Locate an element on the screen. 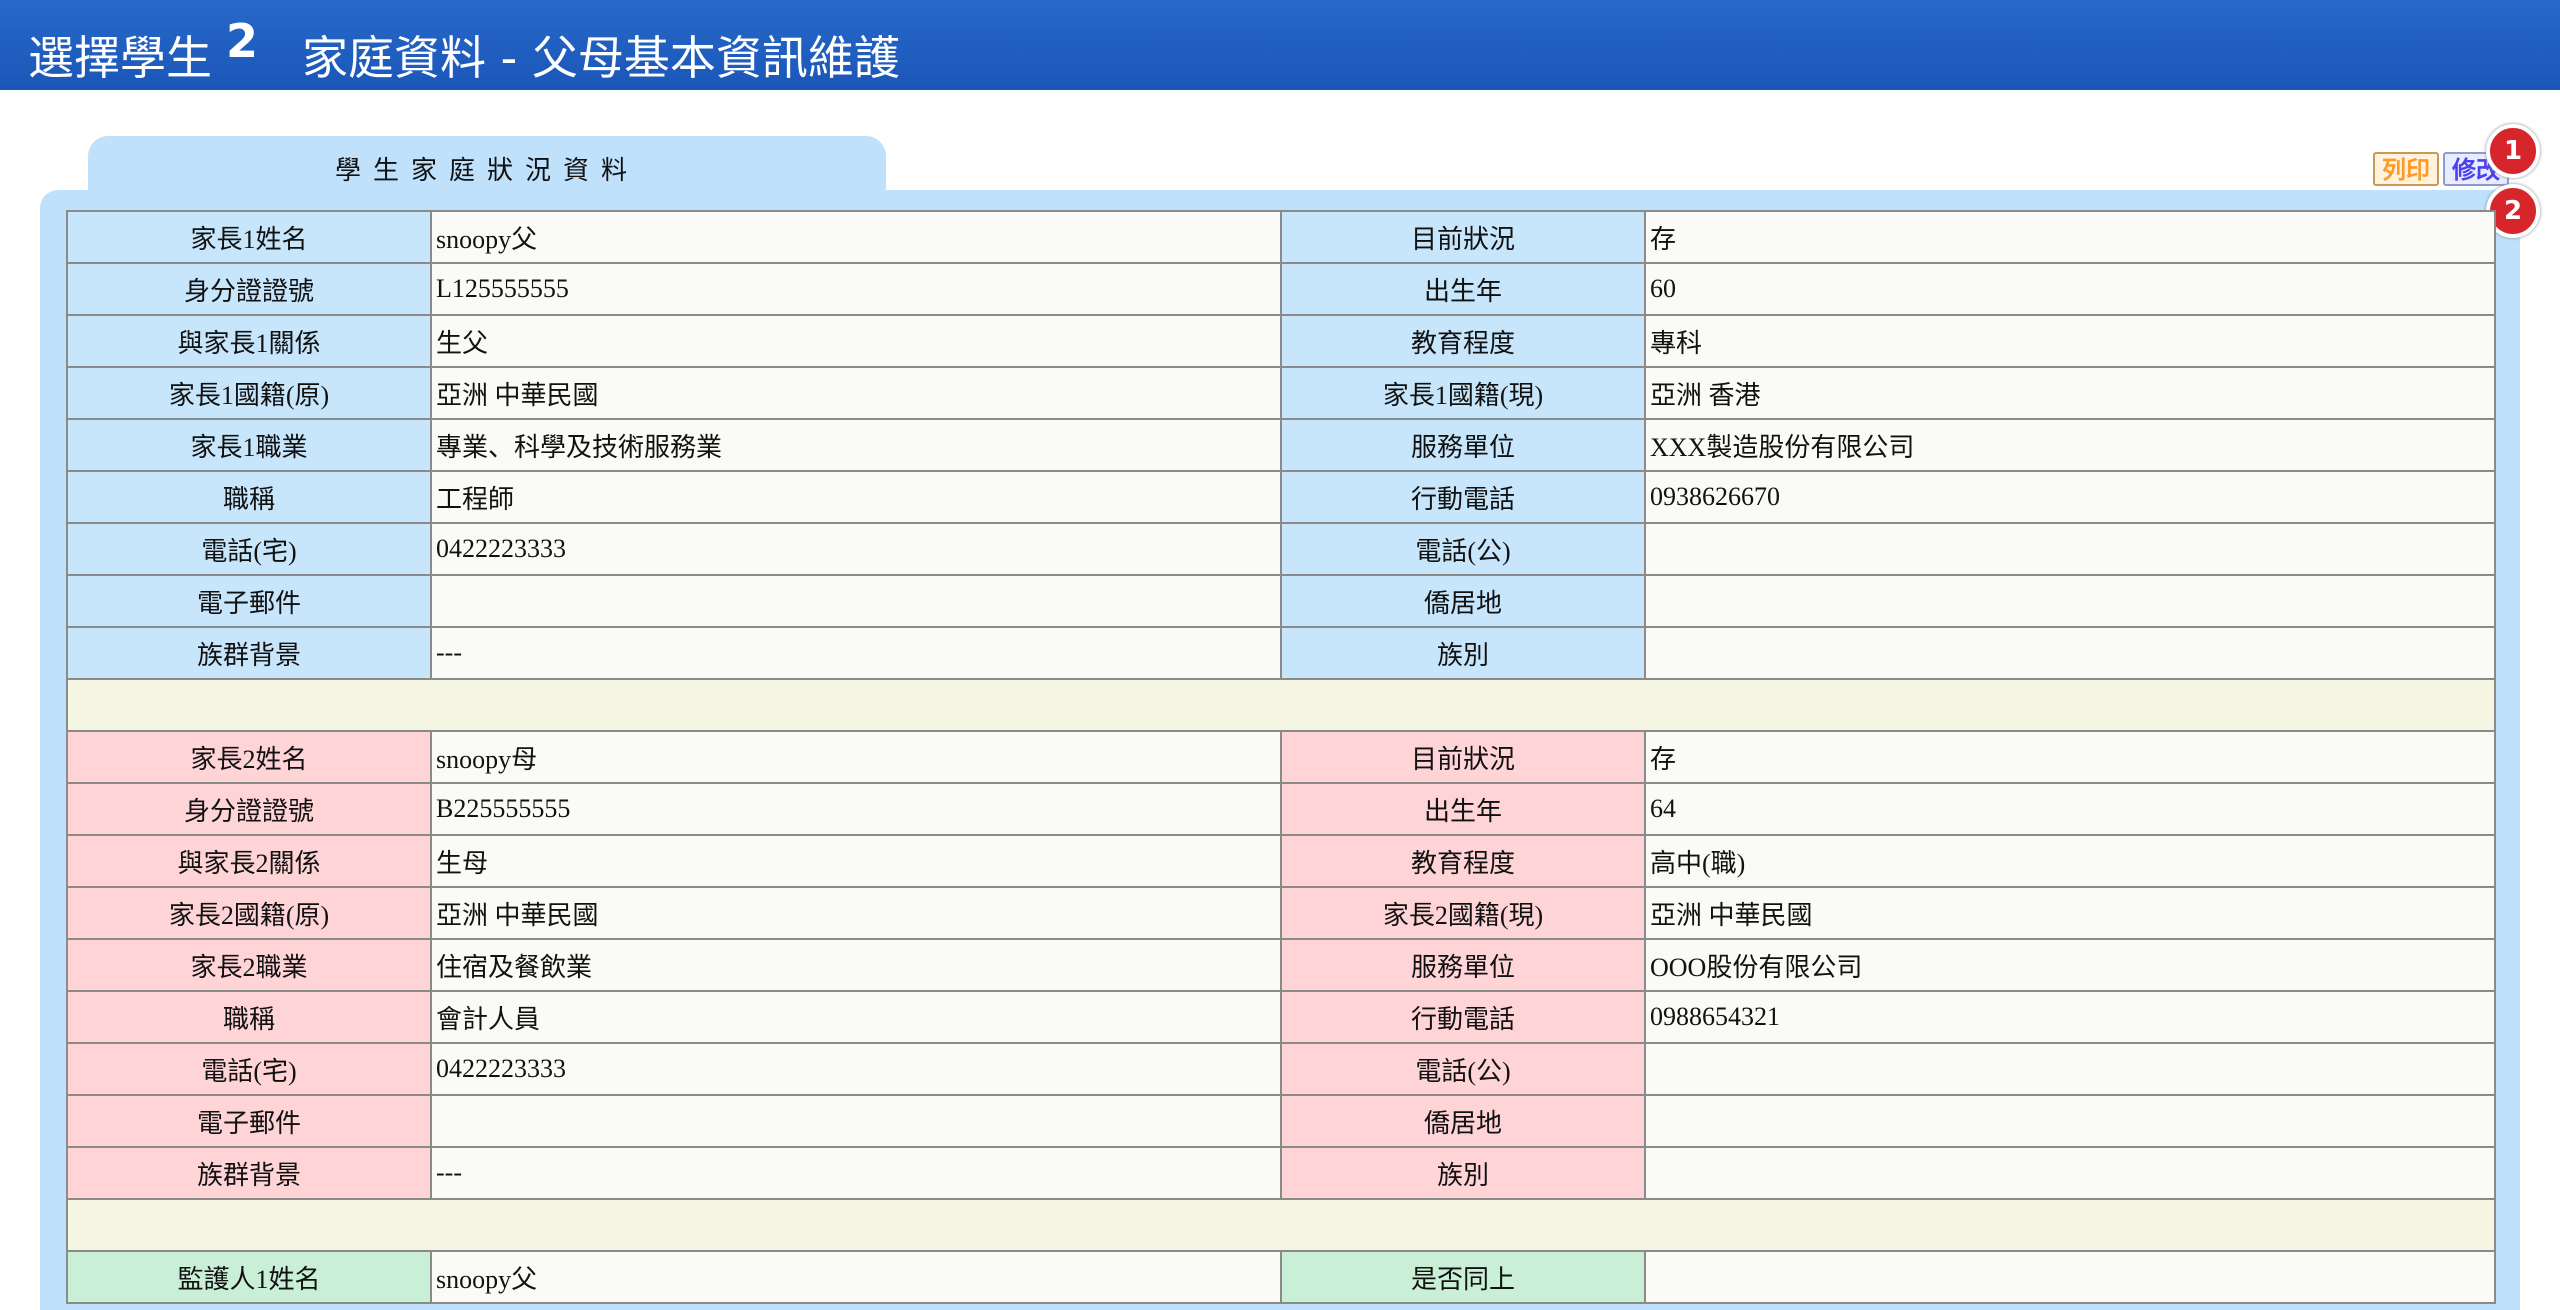 The height and width of the screenshot is (1310, 2560). field-label: 與家長2關係 is located at coordinates (249, 861).